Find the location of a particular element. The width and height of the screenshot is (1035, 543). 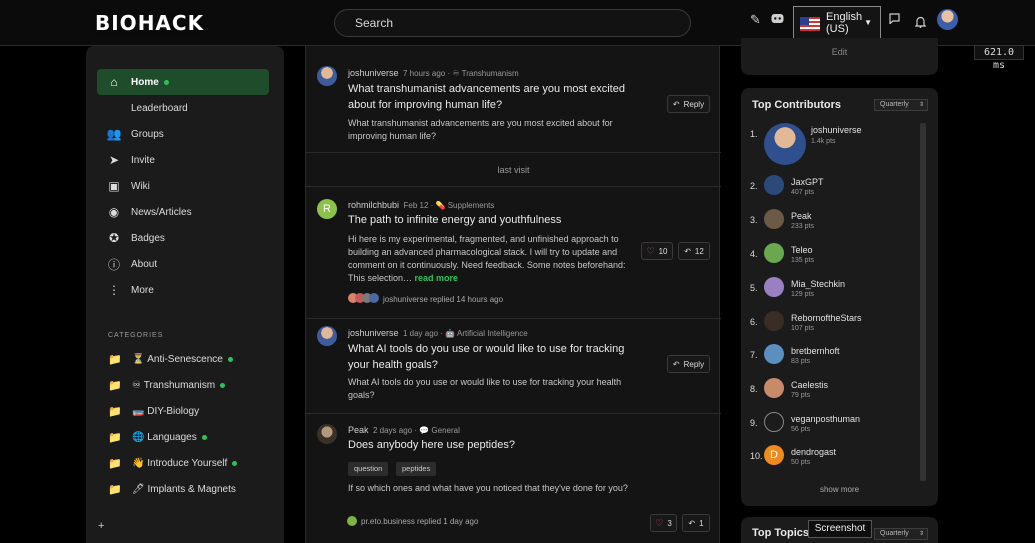

rss-icon: ◉ is located at coordinates (114, 212).